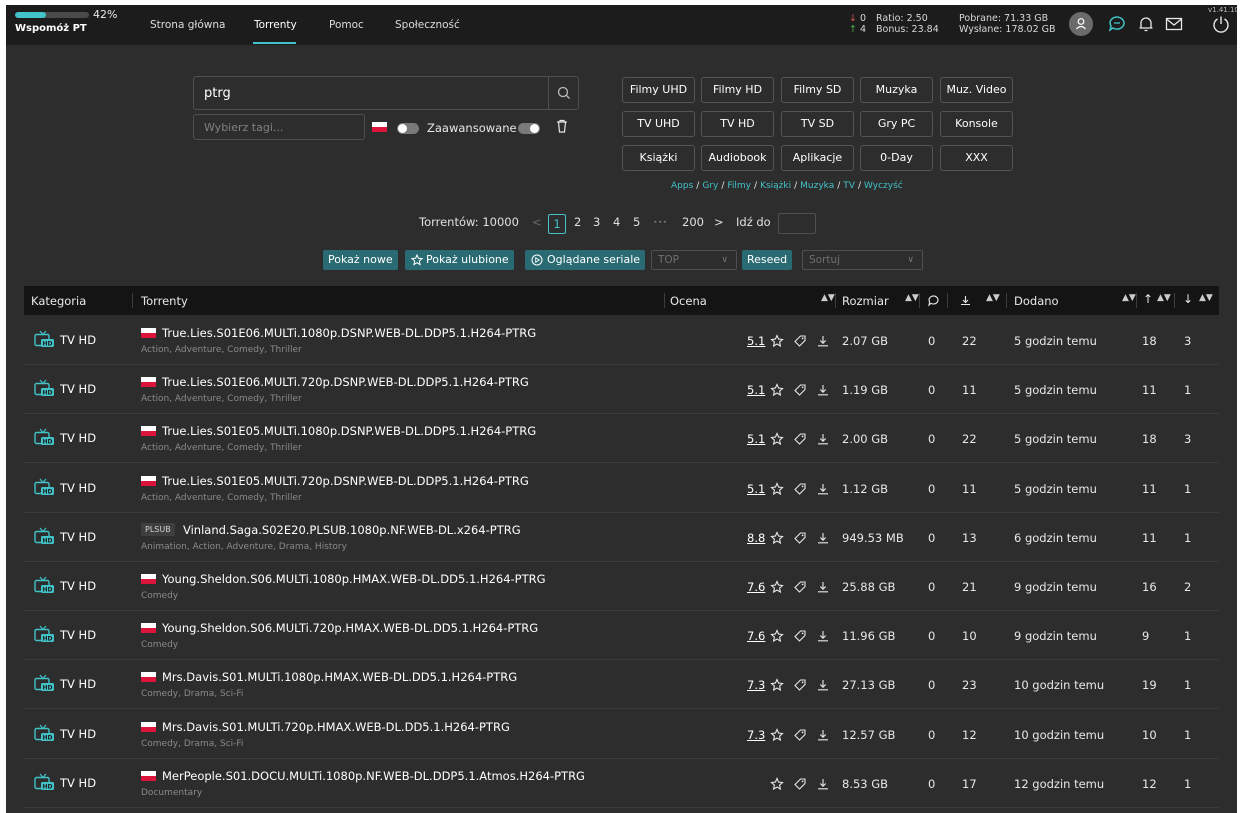 This screenshot has width=1243, height=813. I want to click on cat-xxx: XXX, so click(976, 158).